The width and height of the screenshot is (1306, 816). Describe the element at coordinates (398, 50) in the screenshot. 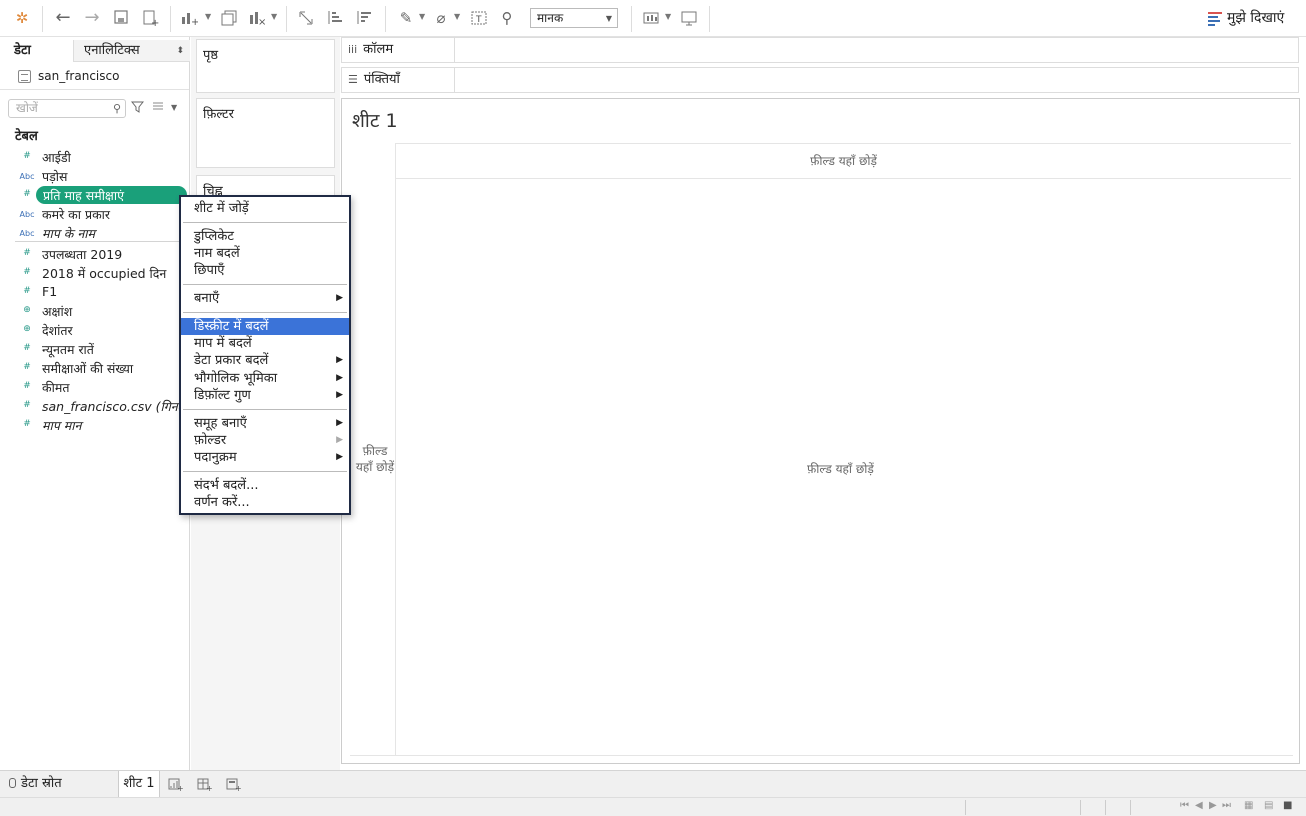

I see `columns-shelf-label: iii कॉलम` at that location.